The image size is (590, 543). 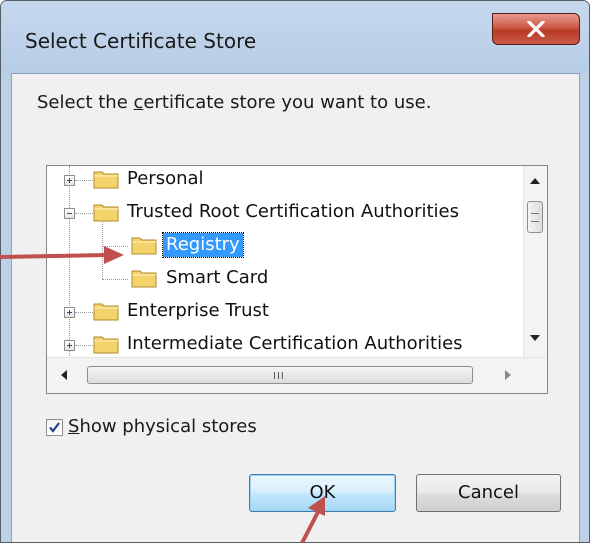 What do you see at coordinates (535, 338) in the screenshot?
I see `scroll-down-icon` at bounding box center [535, 338].